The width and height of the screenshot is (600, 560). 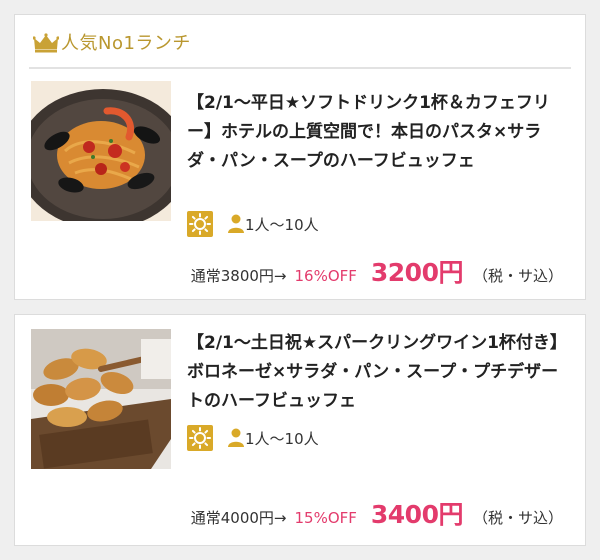 I want to click on regular-price: 通常3800円→, so click(x=238, y=276).